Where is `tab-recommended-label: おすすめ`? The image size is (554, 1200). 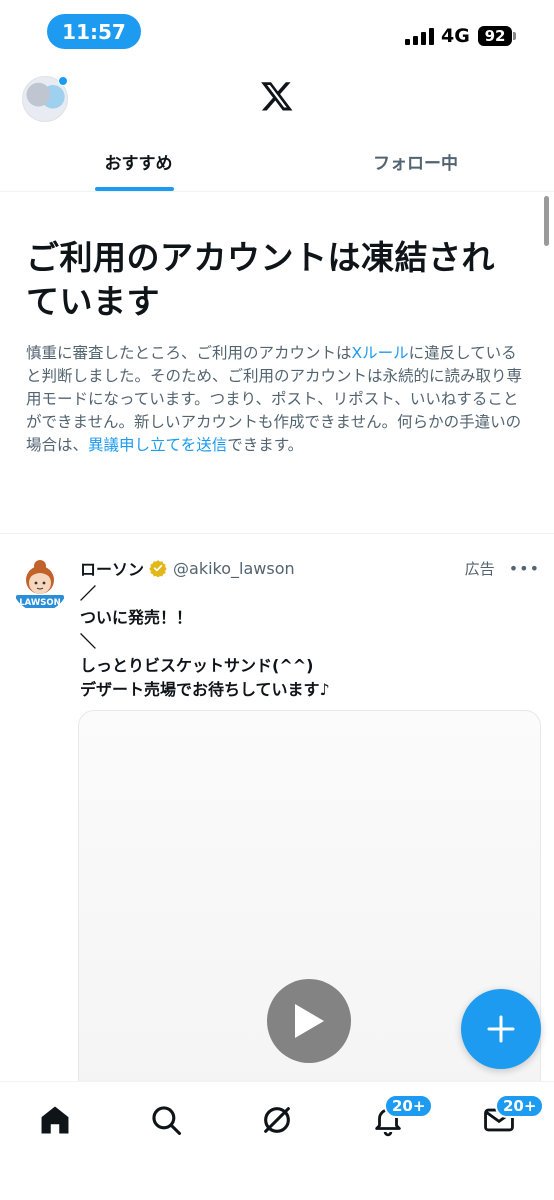 tab-recommended-label: おすすめ is located at coordinates (138, 164).